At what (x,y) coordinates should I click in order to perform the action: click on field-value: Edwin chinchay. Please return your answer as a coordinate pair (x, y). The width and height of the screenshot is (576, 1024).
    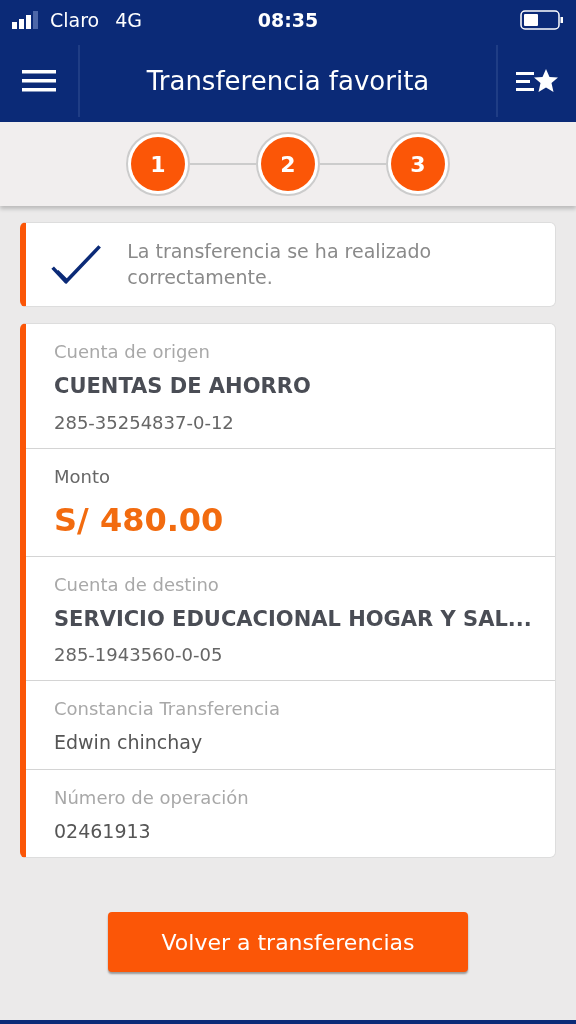
    Looking at the image, I should click on (129, 743).